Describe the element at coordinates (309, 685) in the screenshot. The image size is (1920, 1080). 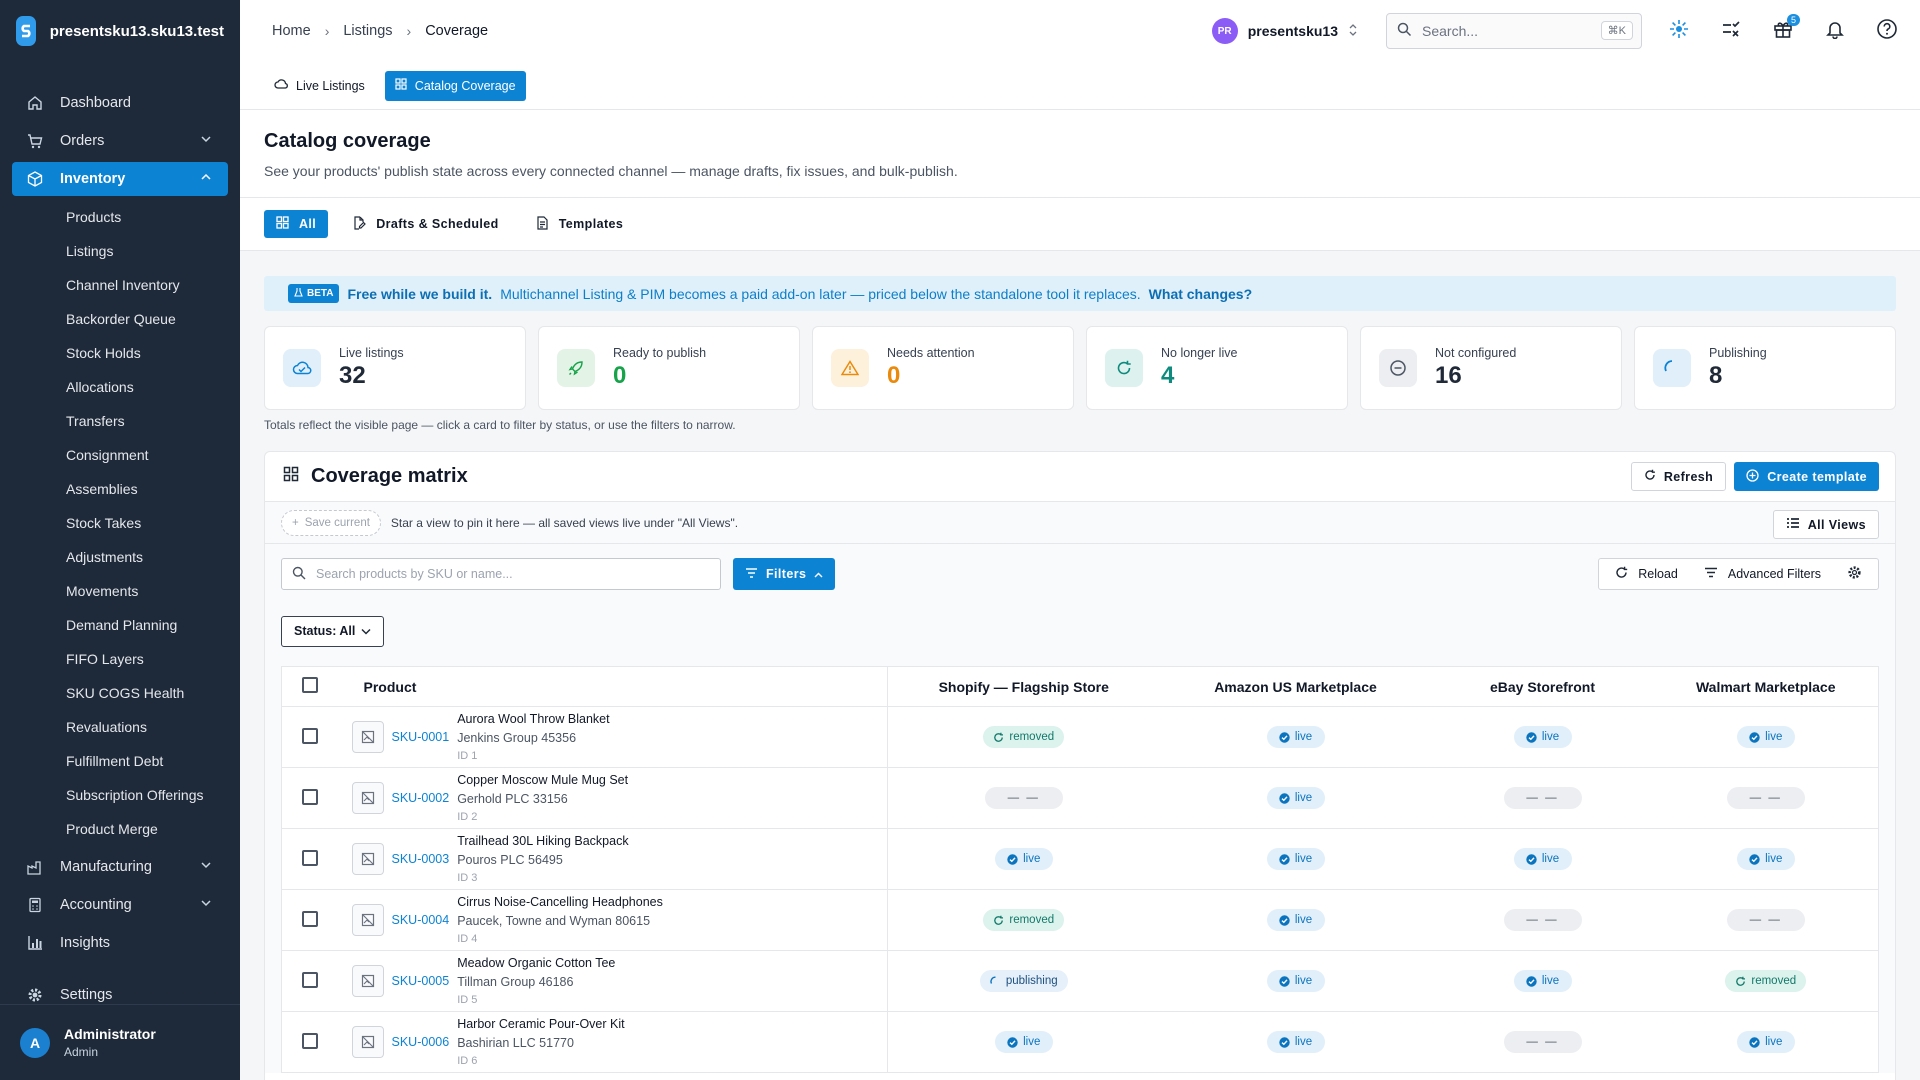
I see `select-all-checkbox` at that location.